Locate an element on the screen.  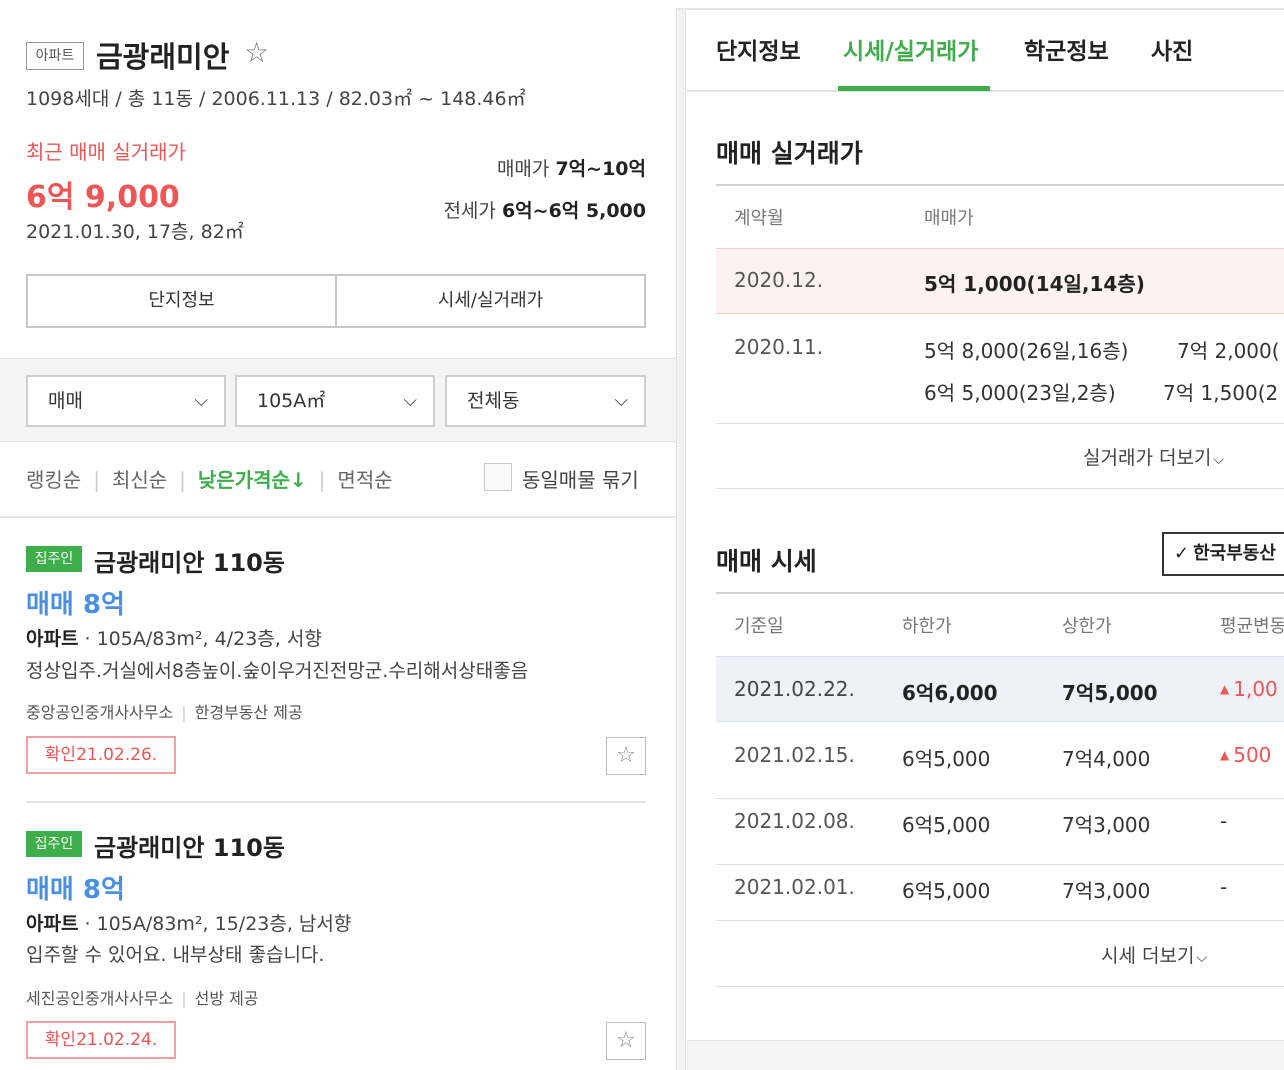
quote-change: - is located at coordinates (1224, 887).